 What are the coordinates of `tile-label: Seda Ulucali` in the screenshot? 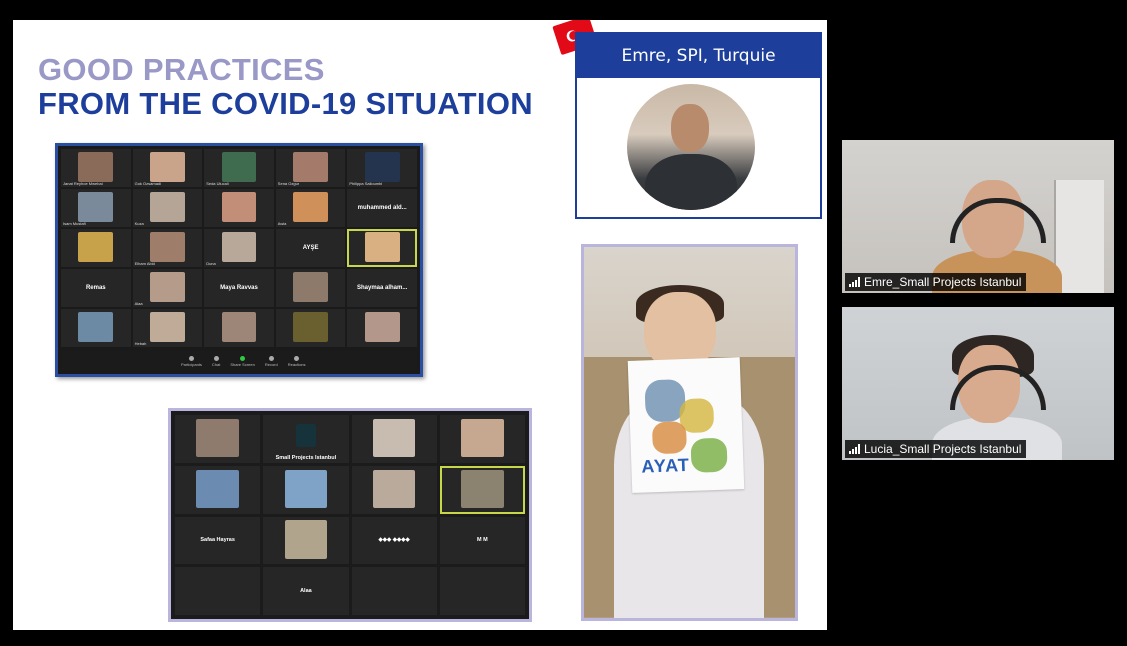 It's located at (217, 183).